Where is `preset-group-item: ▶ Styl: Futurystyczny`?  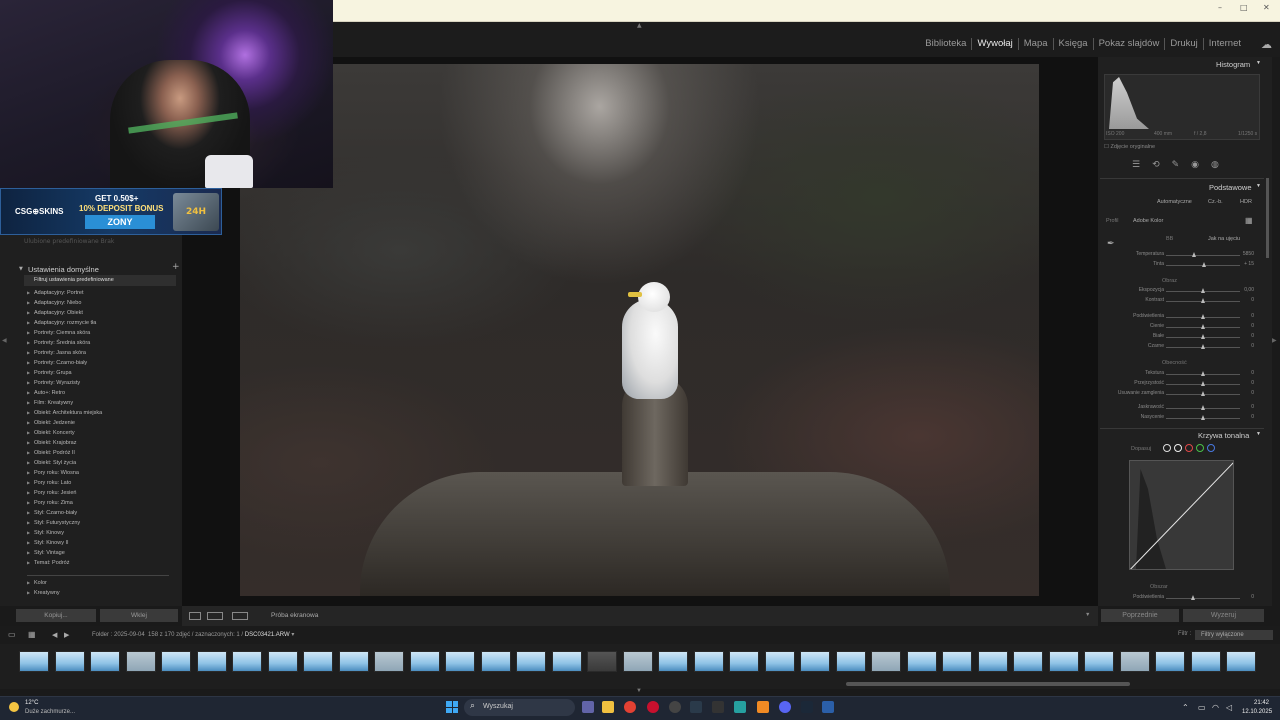
preset-group-item: ▶ Styl: Futurystyczny is located at coordinates (102, 525).